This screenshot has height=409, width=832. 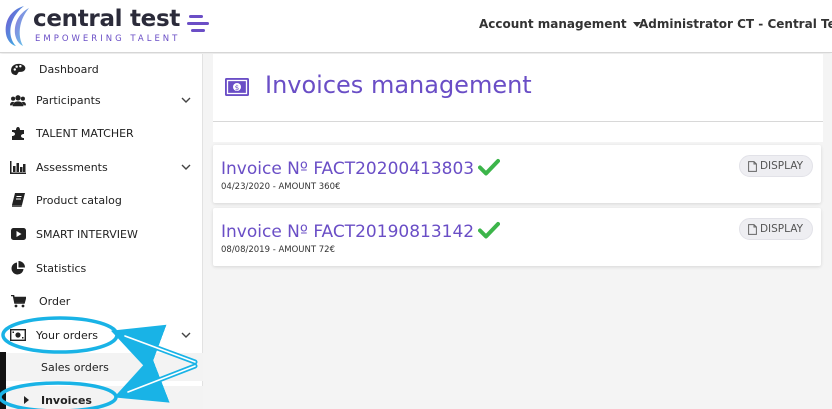 What do you see at coordinates (3, 380) in the screenshot?
I see `submenu-indicator-bar` at bounding box center [3, 380].